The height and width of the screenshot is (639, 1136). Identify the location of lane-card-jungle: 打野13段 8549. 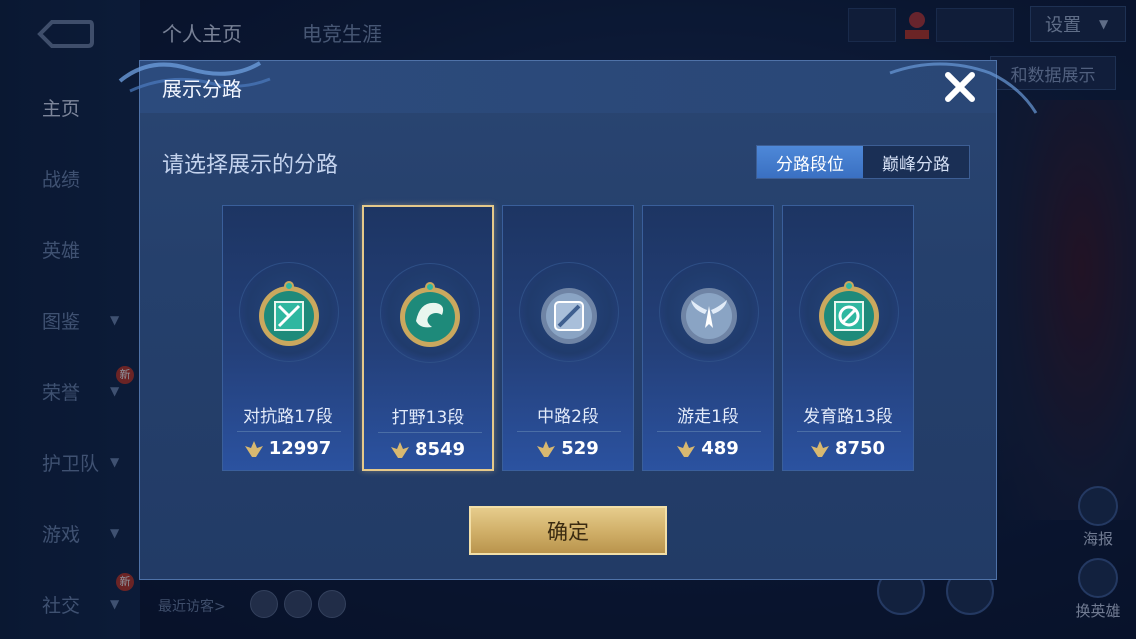
(428, 338).